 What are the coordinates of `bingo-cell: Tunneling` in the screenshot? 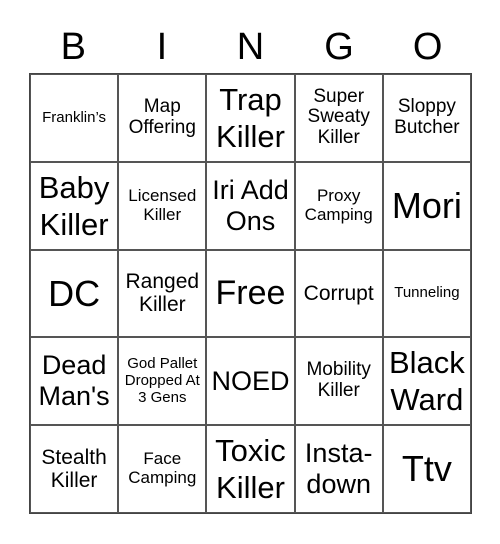 It's located at (426, 293).